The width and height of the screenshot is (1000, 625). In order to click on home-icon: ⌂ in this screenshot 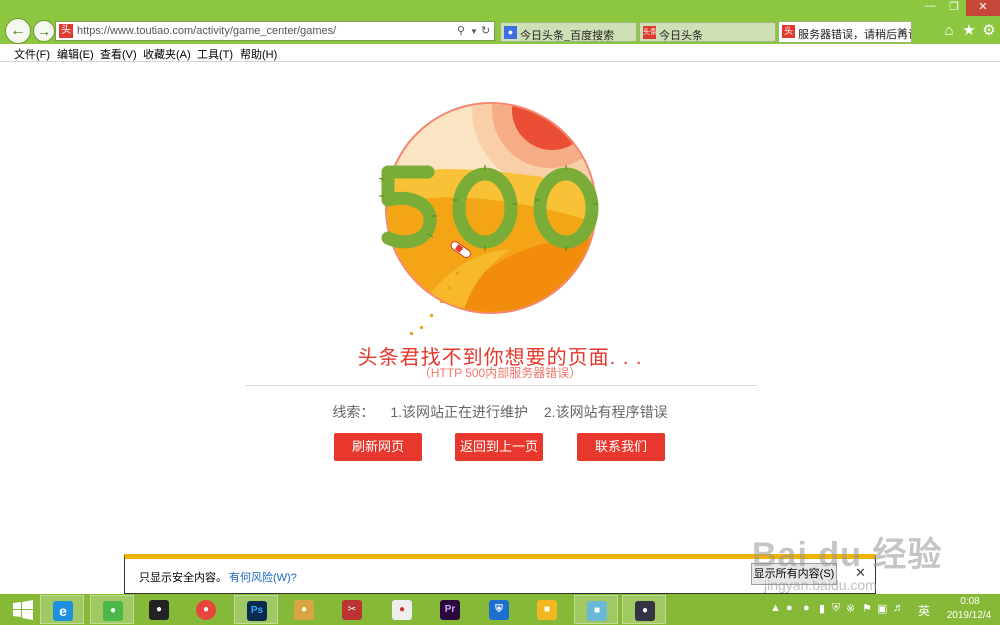, I will do `click(949, 31)`.